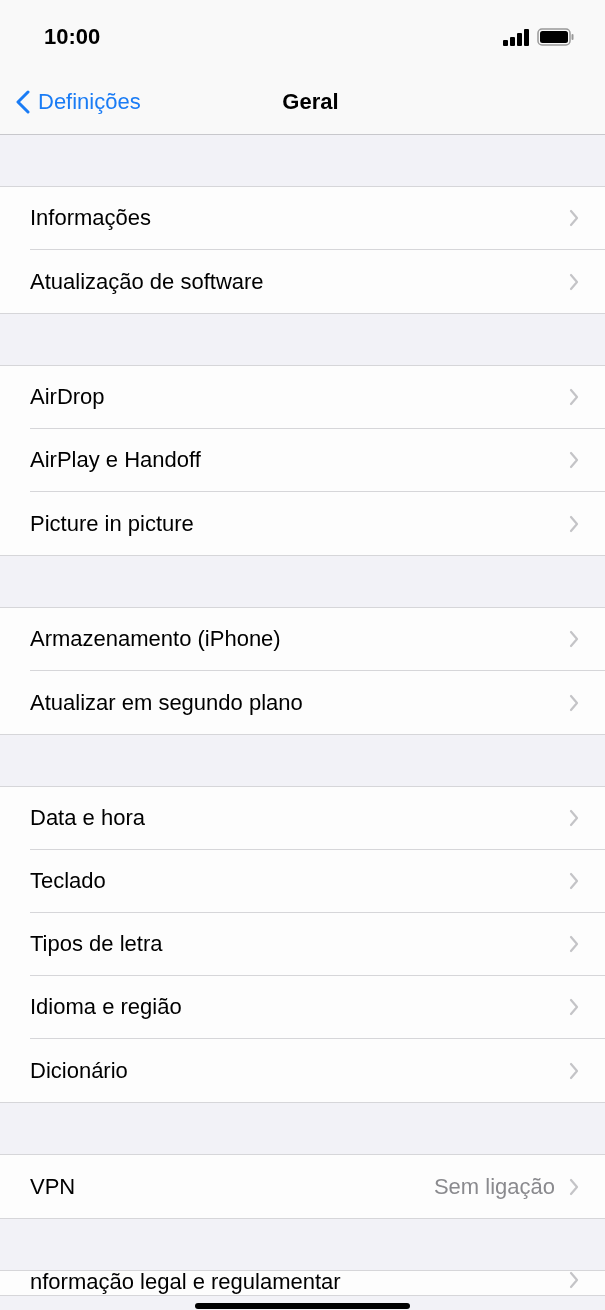  Describe the element at coordinates (317, 639) in the screenshot. I see `settings-row: Armazenamento (iPhone)` at that location.